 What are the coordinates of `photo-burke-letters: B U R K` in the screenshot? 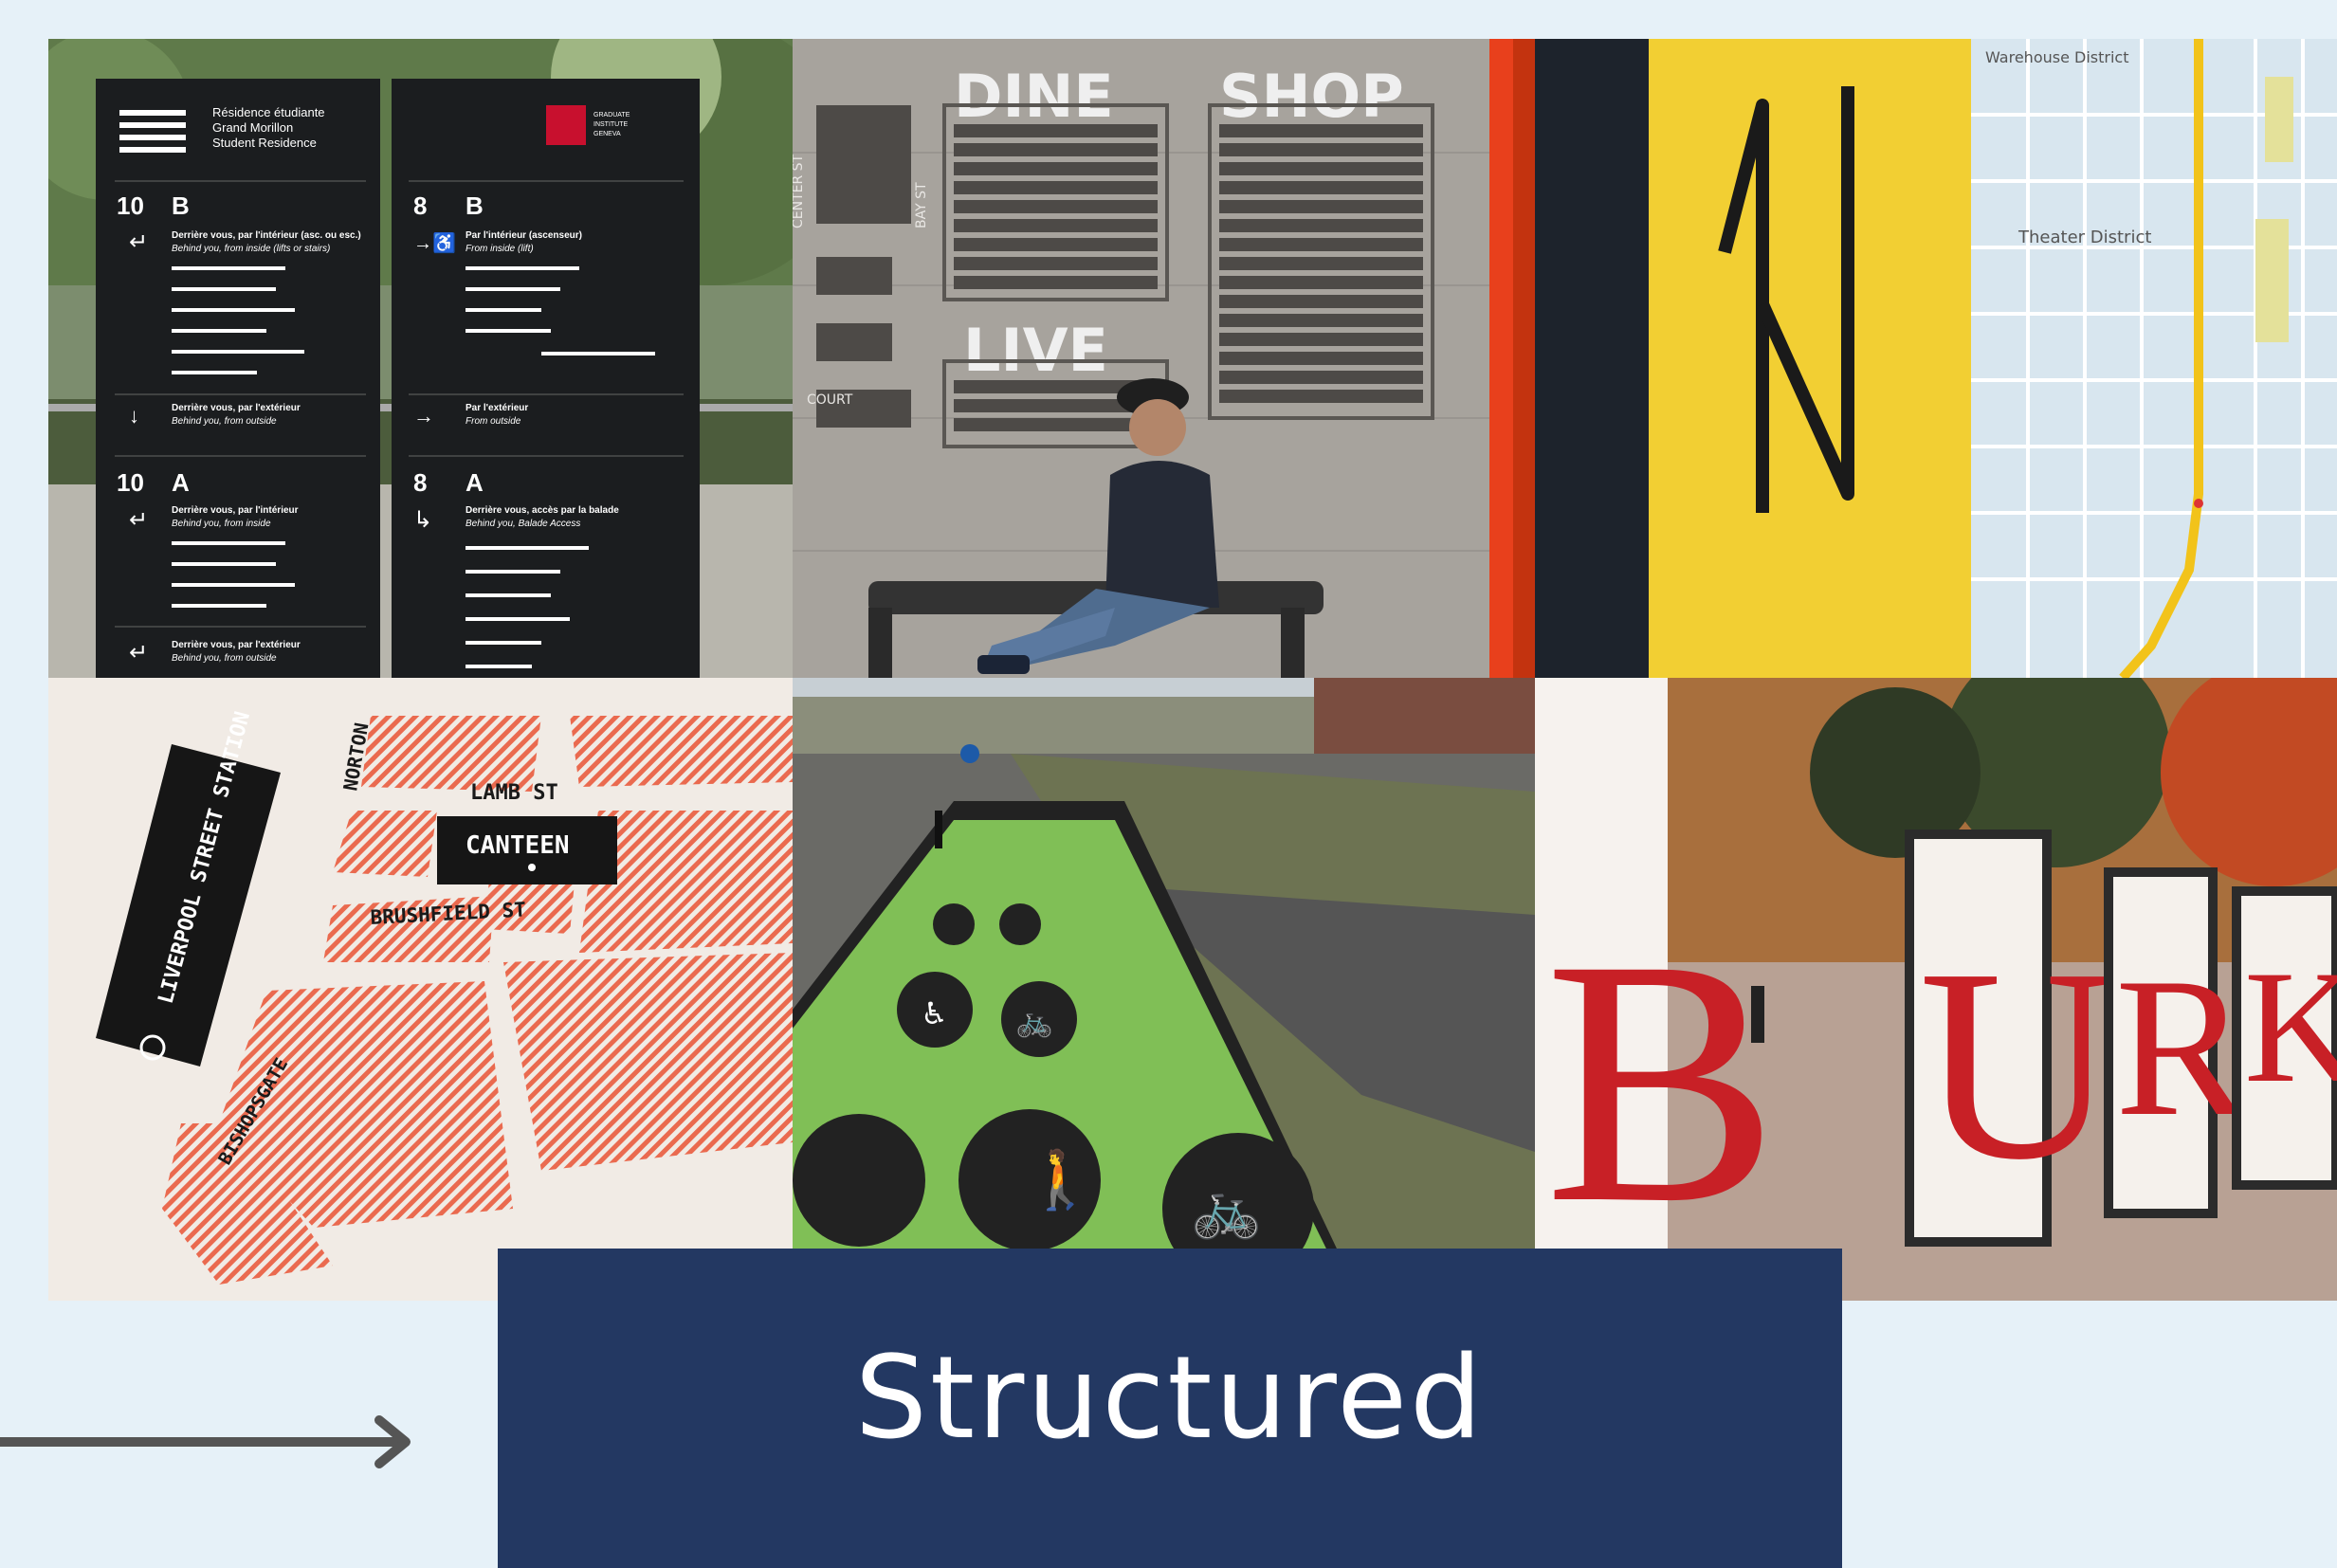 It's located at (1936, 989).